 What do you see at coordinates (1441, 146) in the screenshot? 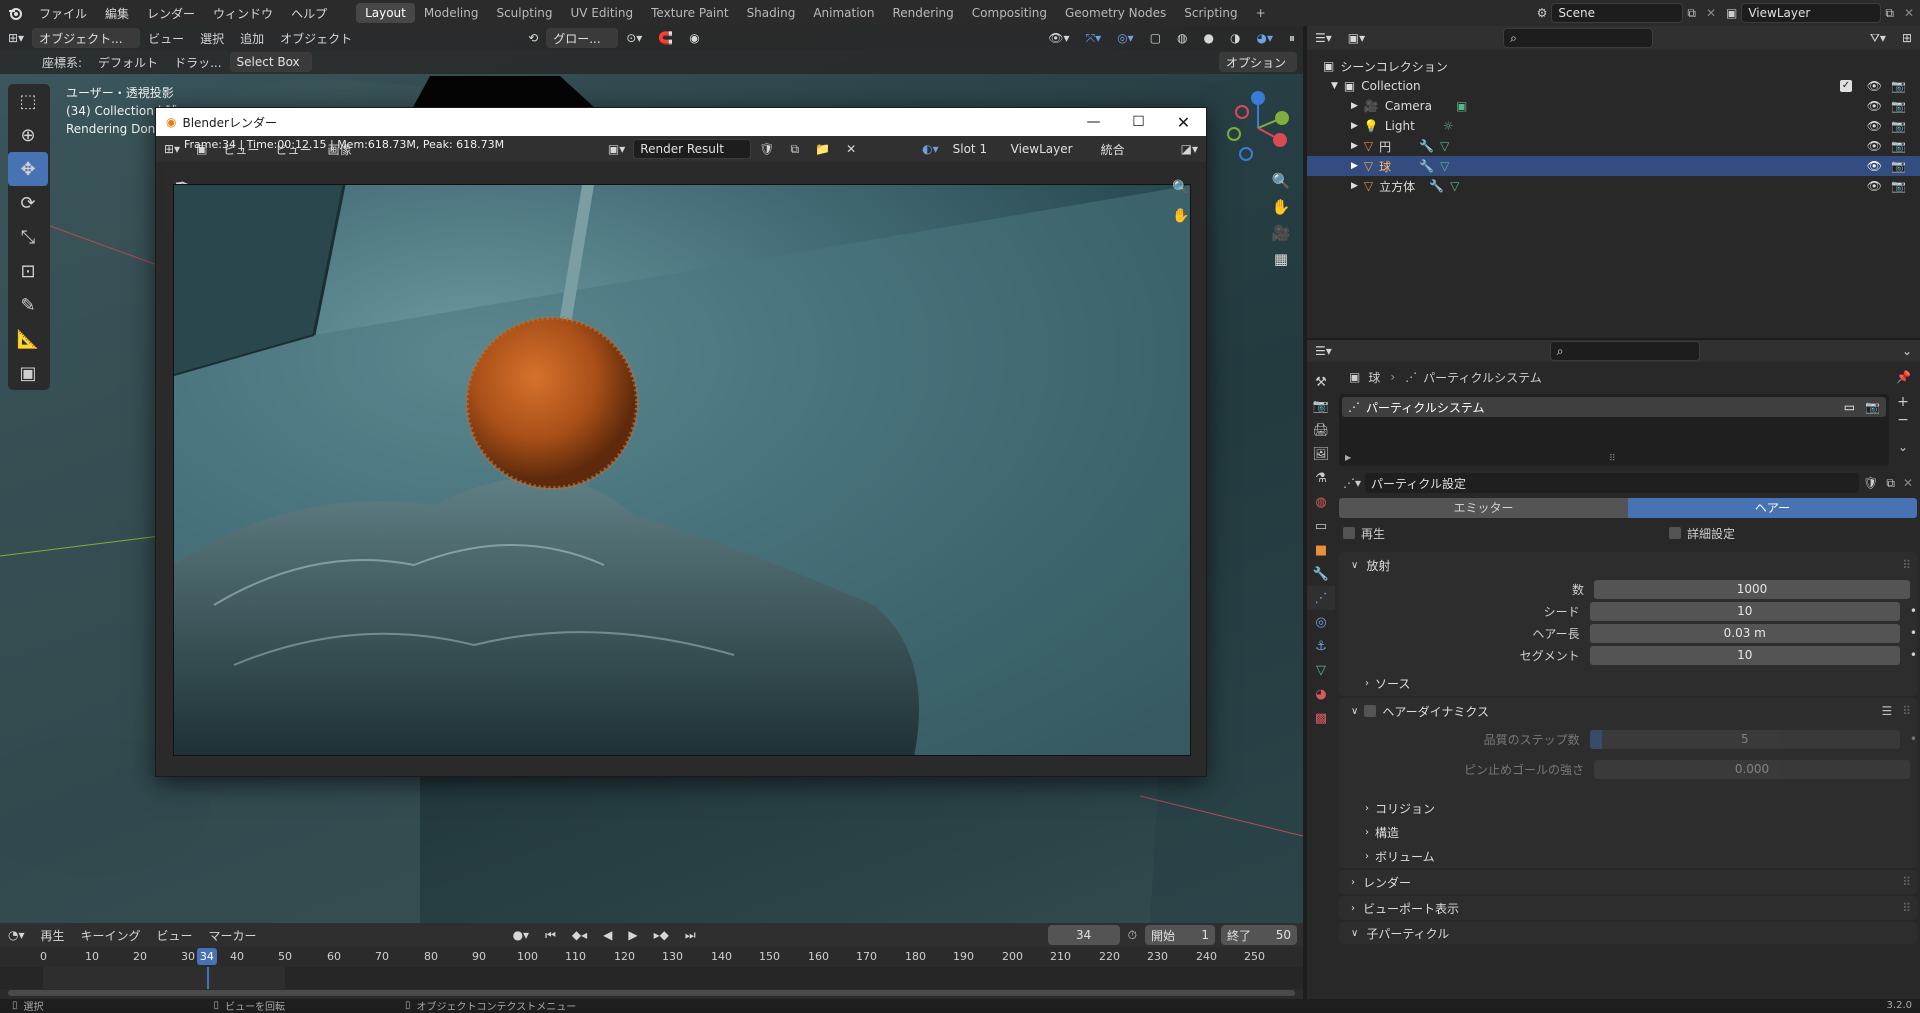
I see `mesh-data-icon: ▽` at bounding box center [1441, 146].